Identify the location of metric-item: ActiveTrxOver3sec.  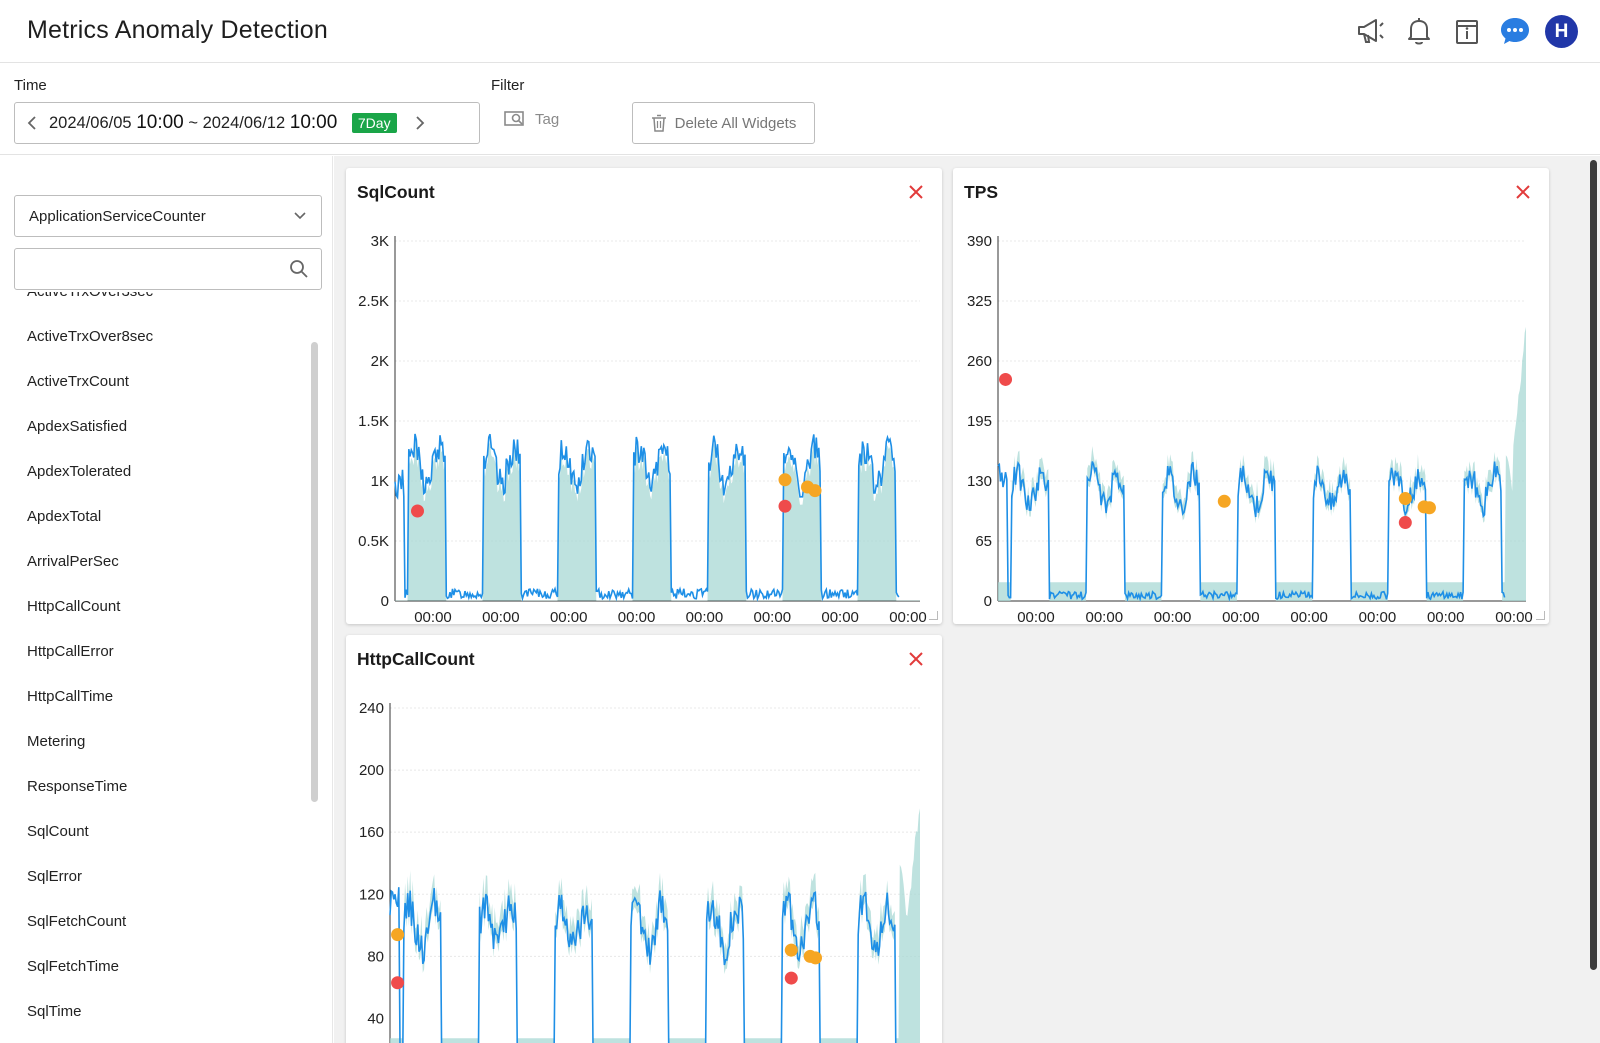
(155, 303).